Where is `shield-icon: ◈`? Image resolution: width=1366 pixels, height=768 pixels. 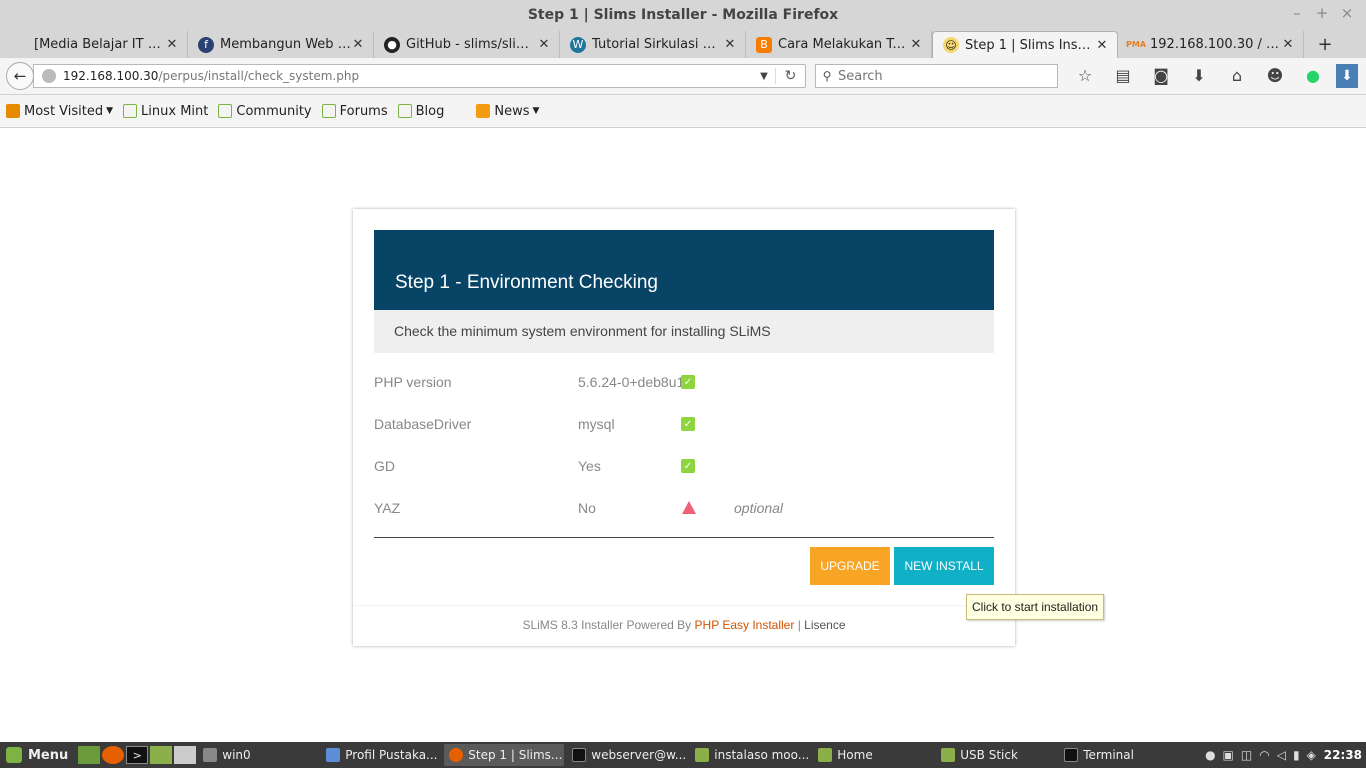
shield-icon: ◈ is located at coordinates (1311, 755).